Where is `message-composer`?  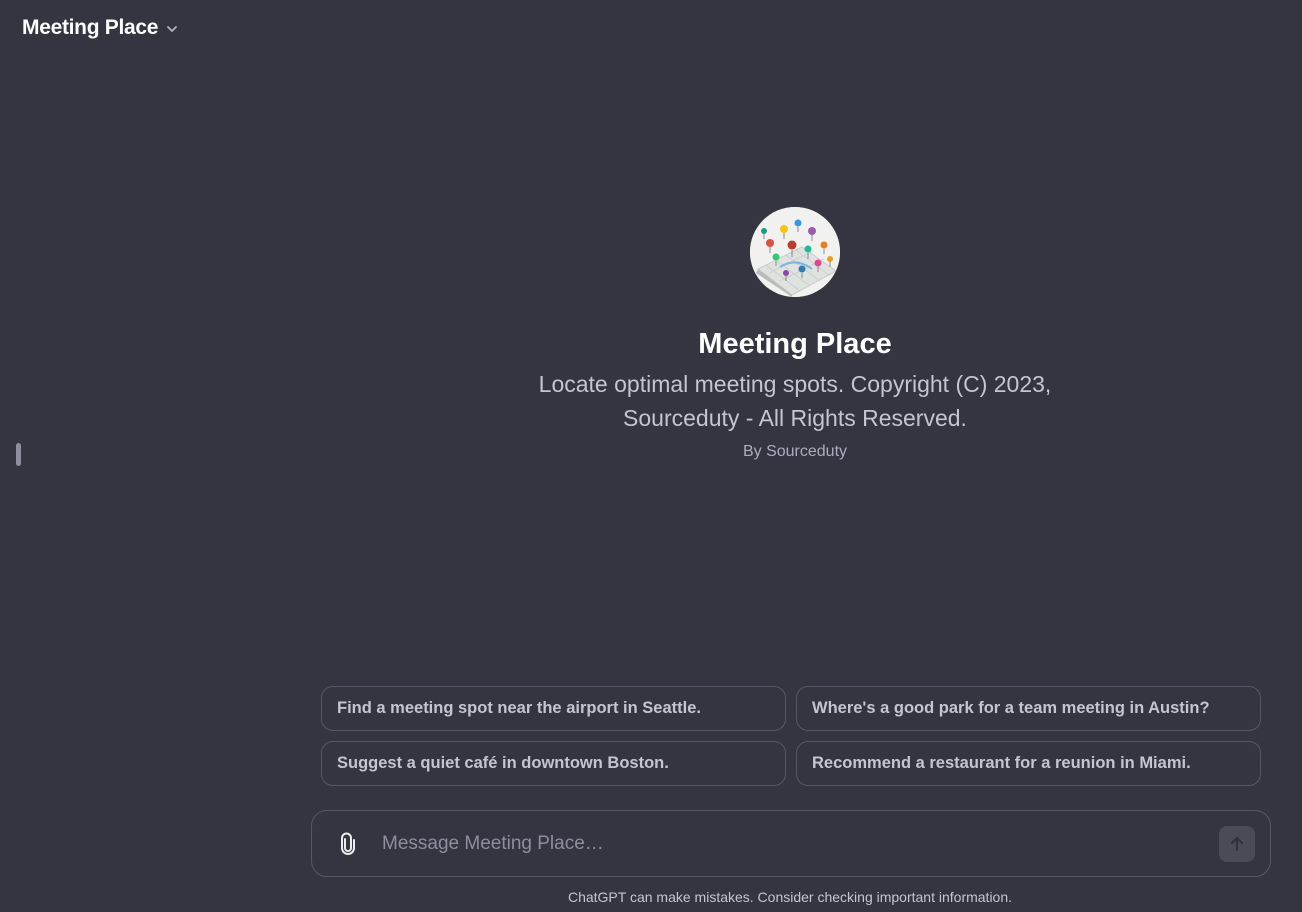 message-composer is located at coordinates (791, 843).